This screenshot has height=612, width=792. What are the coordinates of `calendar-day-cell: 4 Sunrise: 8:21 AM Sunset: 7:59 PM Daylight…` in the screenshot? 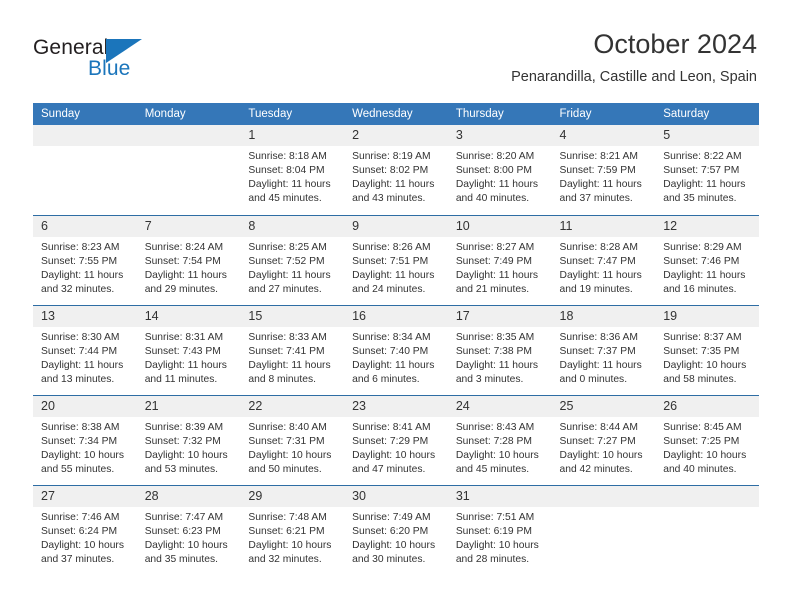 It's located at (603, 170).